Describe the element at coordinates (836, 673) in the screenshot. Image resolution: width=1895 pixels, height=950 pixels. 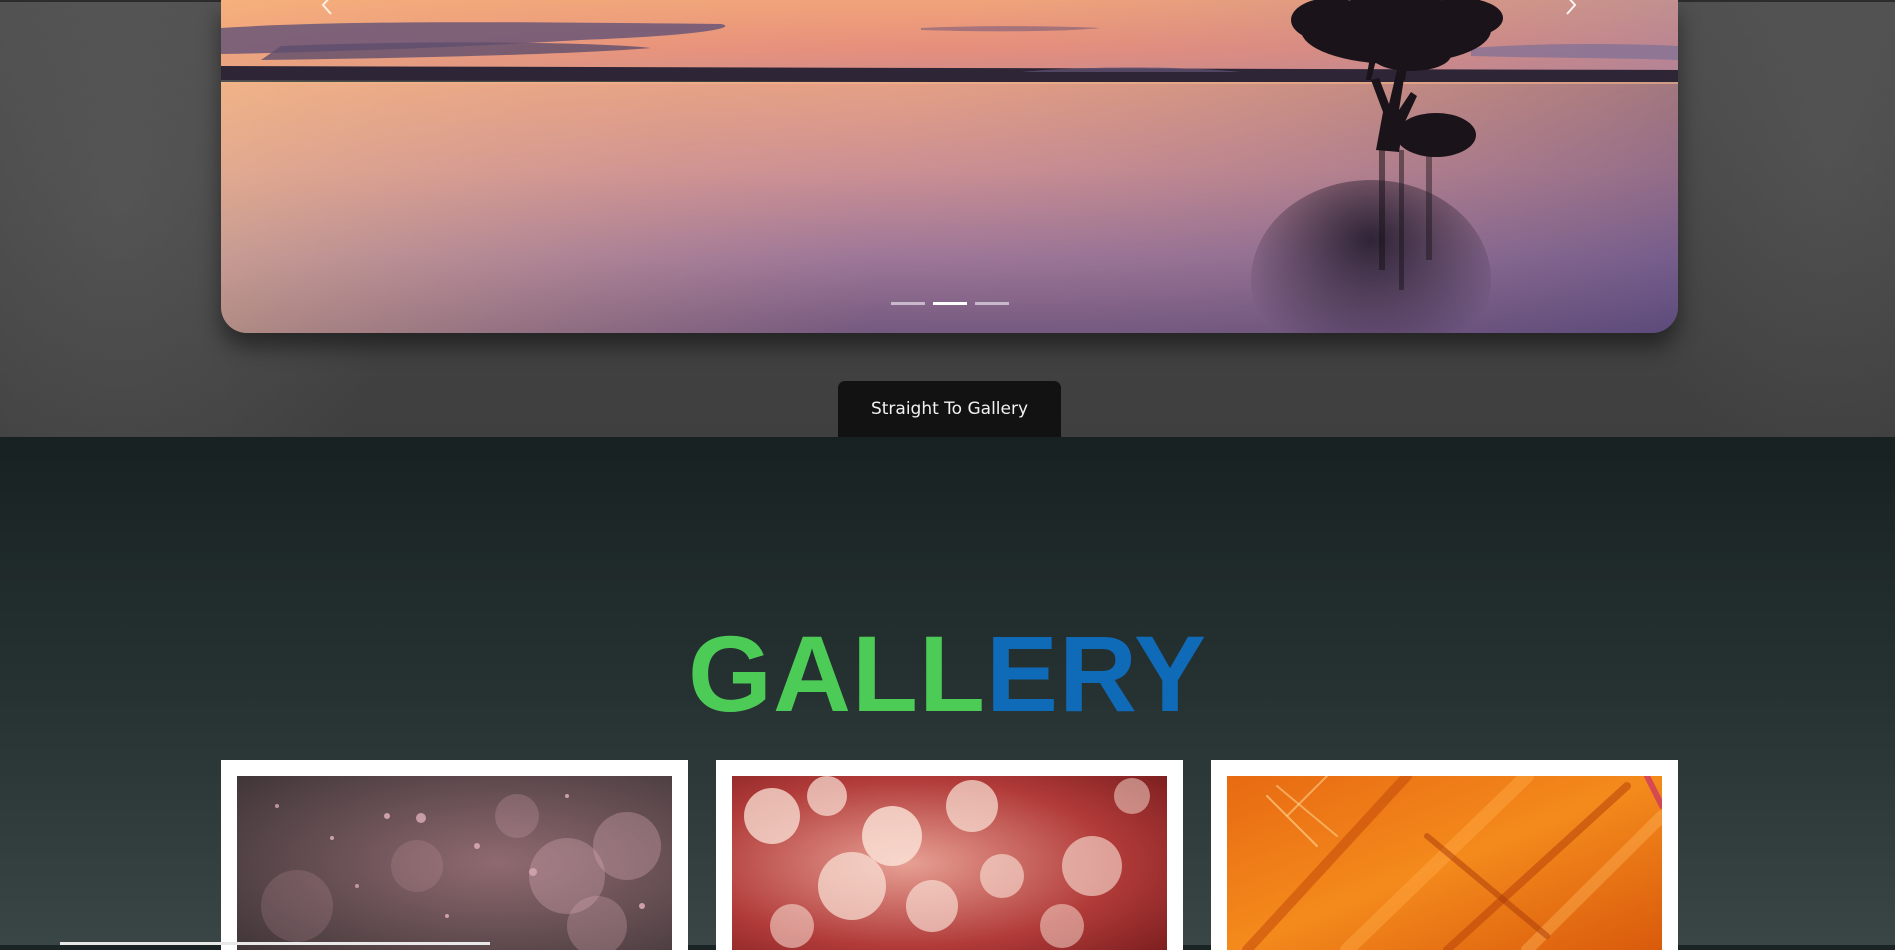
I see `gallery-title-part1: GALL` at that location.